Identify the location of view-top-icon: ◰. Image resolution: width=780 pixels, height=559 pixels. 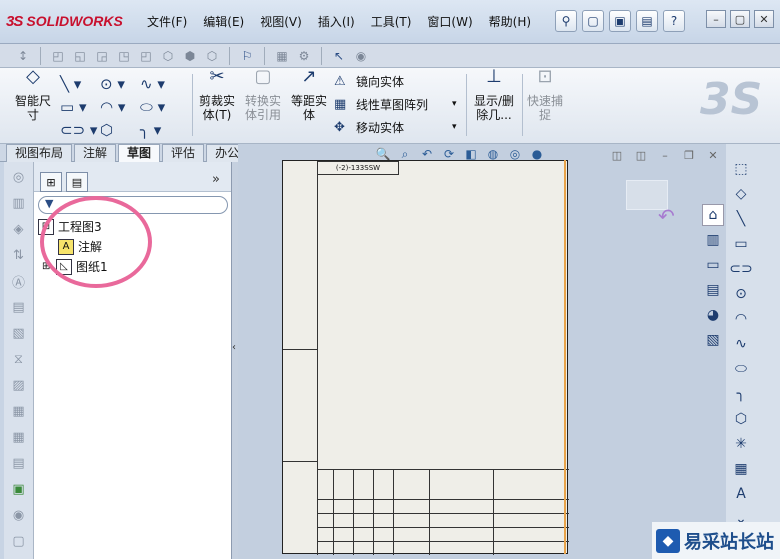
(146, 56).